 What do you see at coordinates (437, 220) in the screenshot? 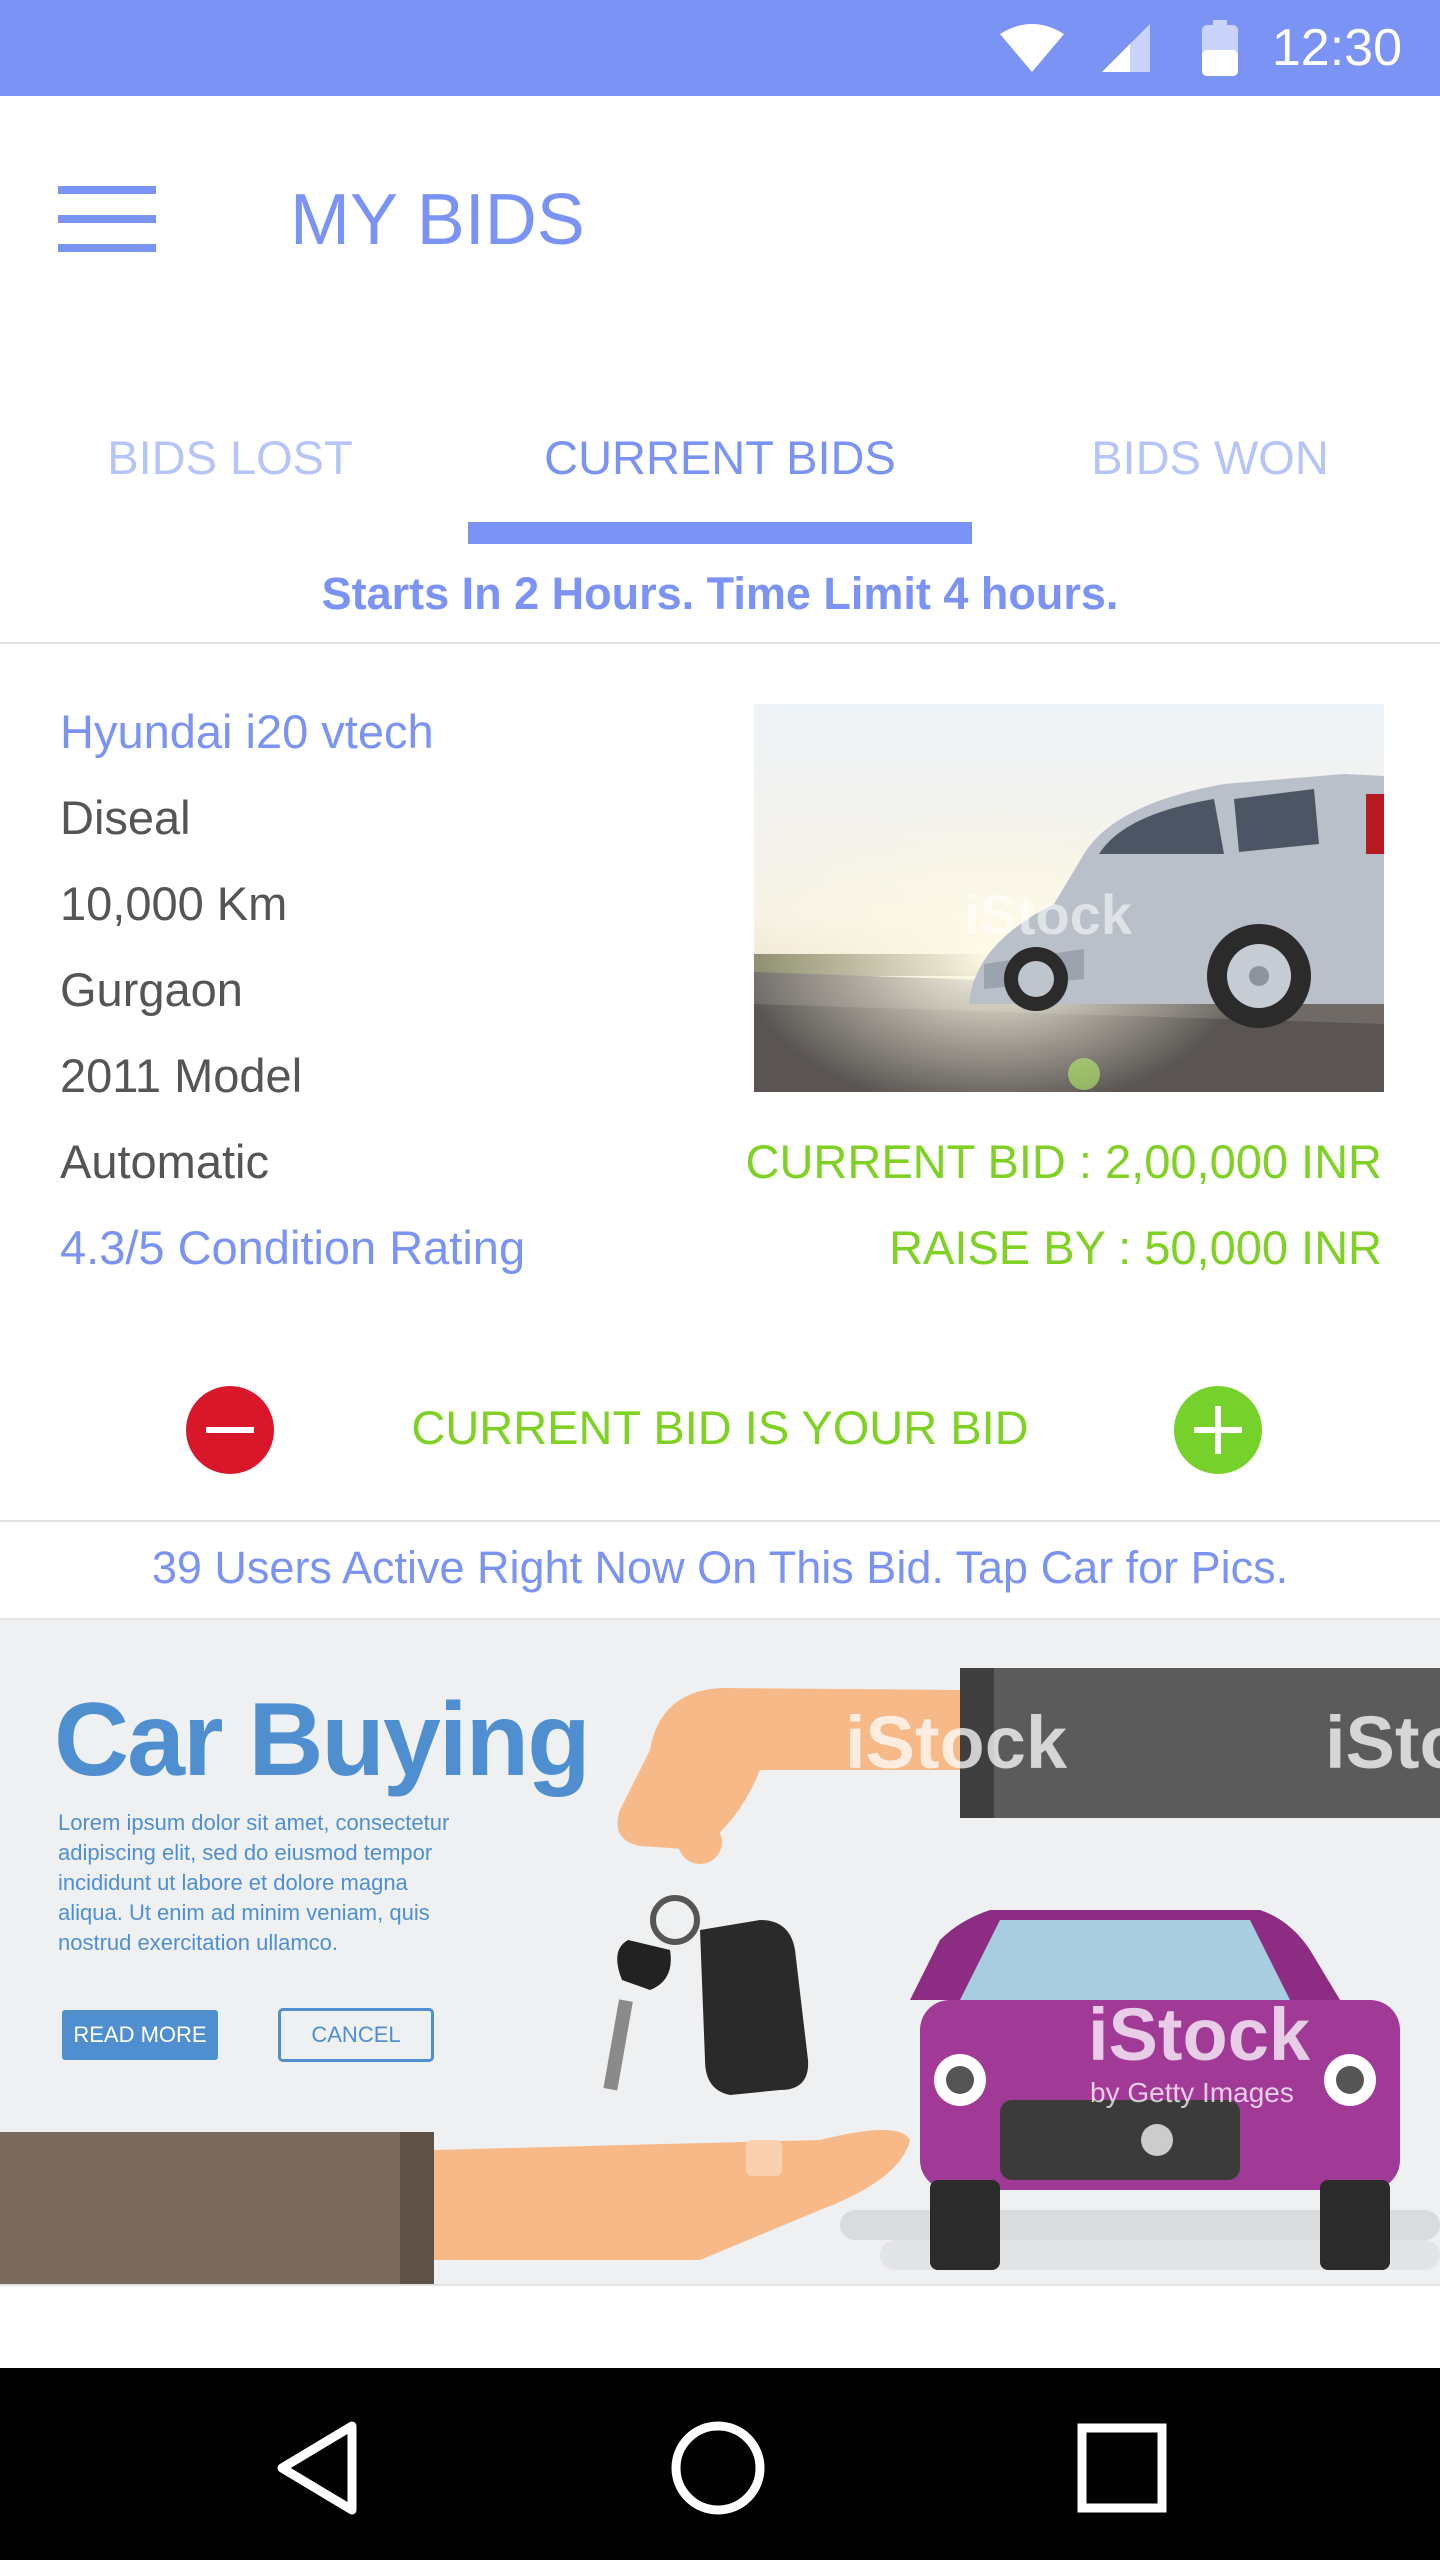
I see `page-title: MY BIDS` at bounding box center [437, 220].